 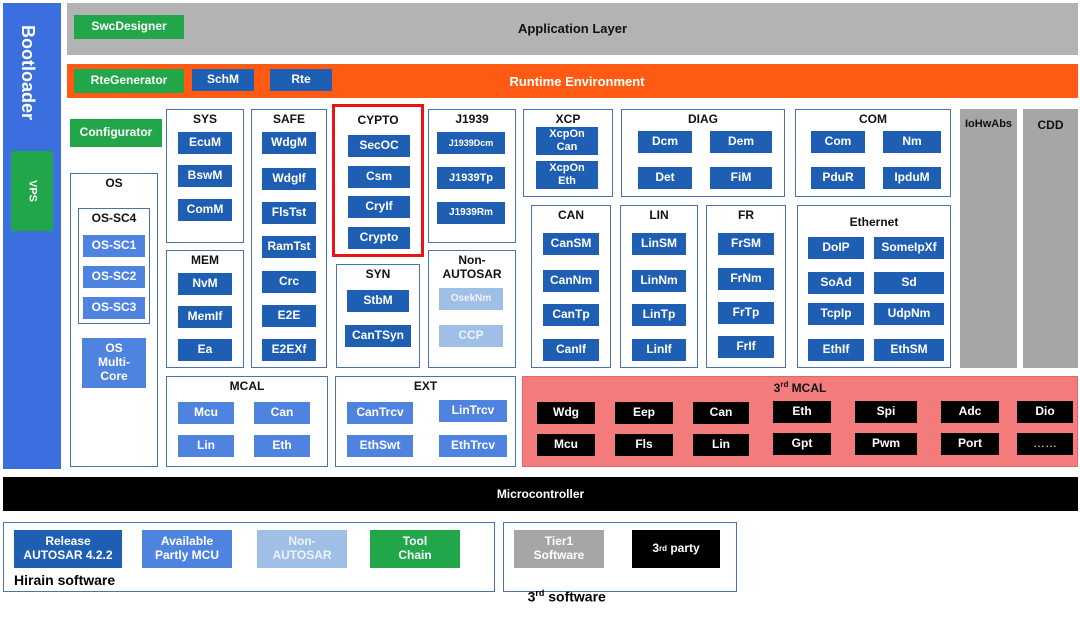 What do you see at coordinates (289, 213) in the screenshot?
I see `flstst-module: FlsTst` at bounding box center [289, 213].